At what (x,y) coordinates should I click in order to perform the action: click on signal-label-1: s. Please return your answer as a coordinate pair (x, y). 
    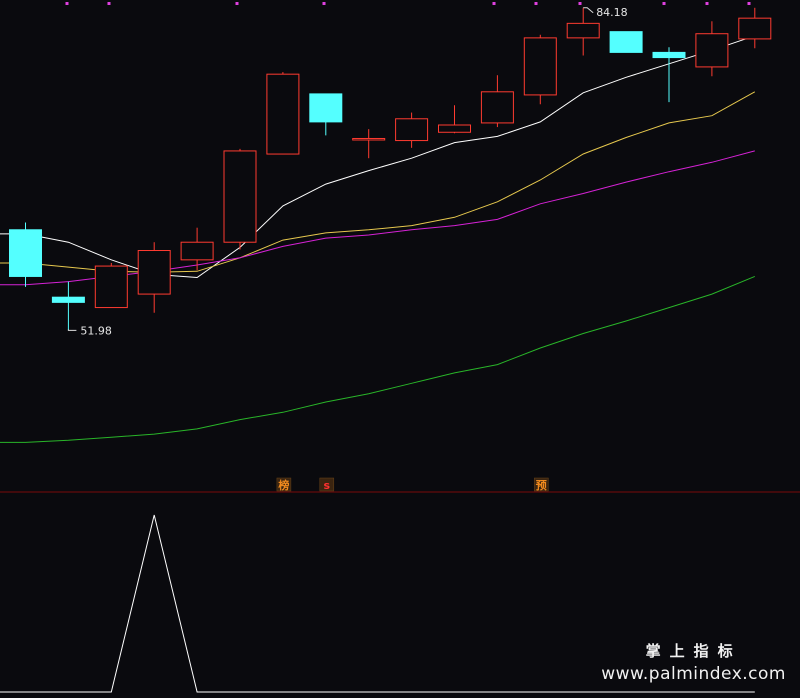
    Looking at the image, I should click on (327, 485).